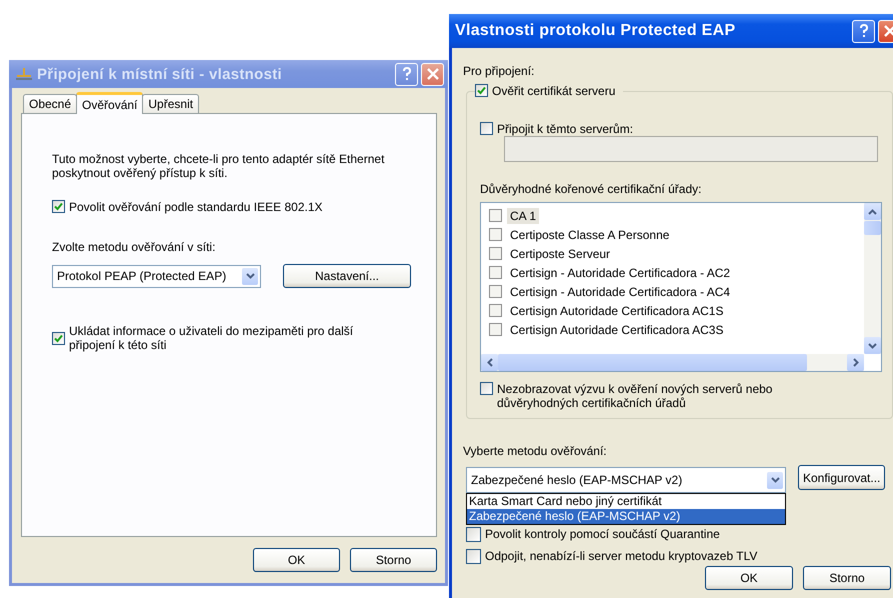  Describe the element at coordinates (589, 234) in the screenshot. I see `list-item: Certiposte Classe A Personne` at that location.